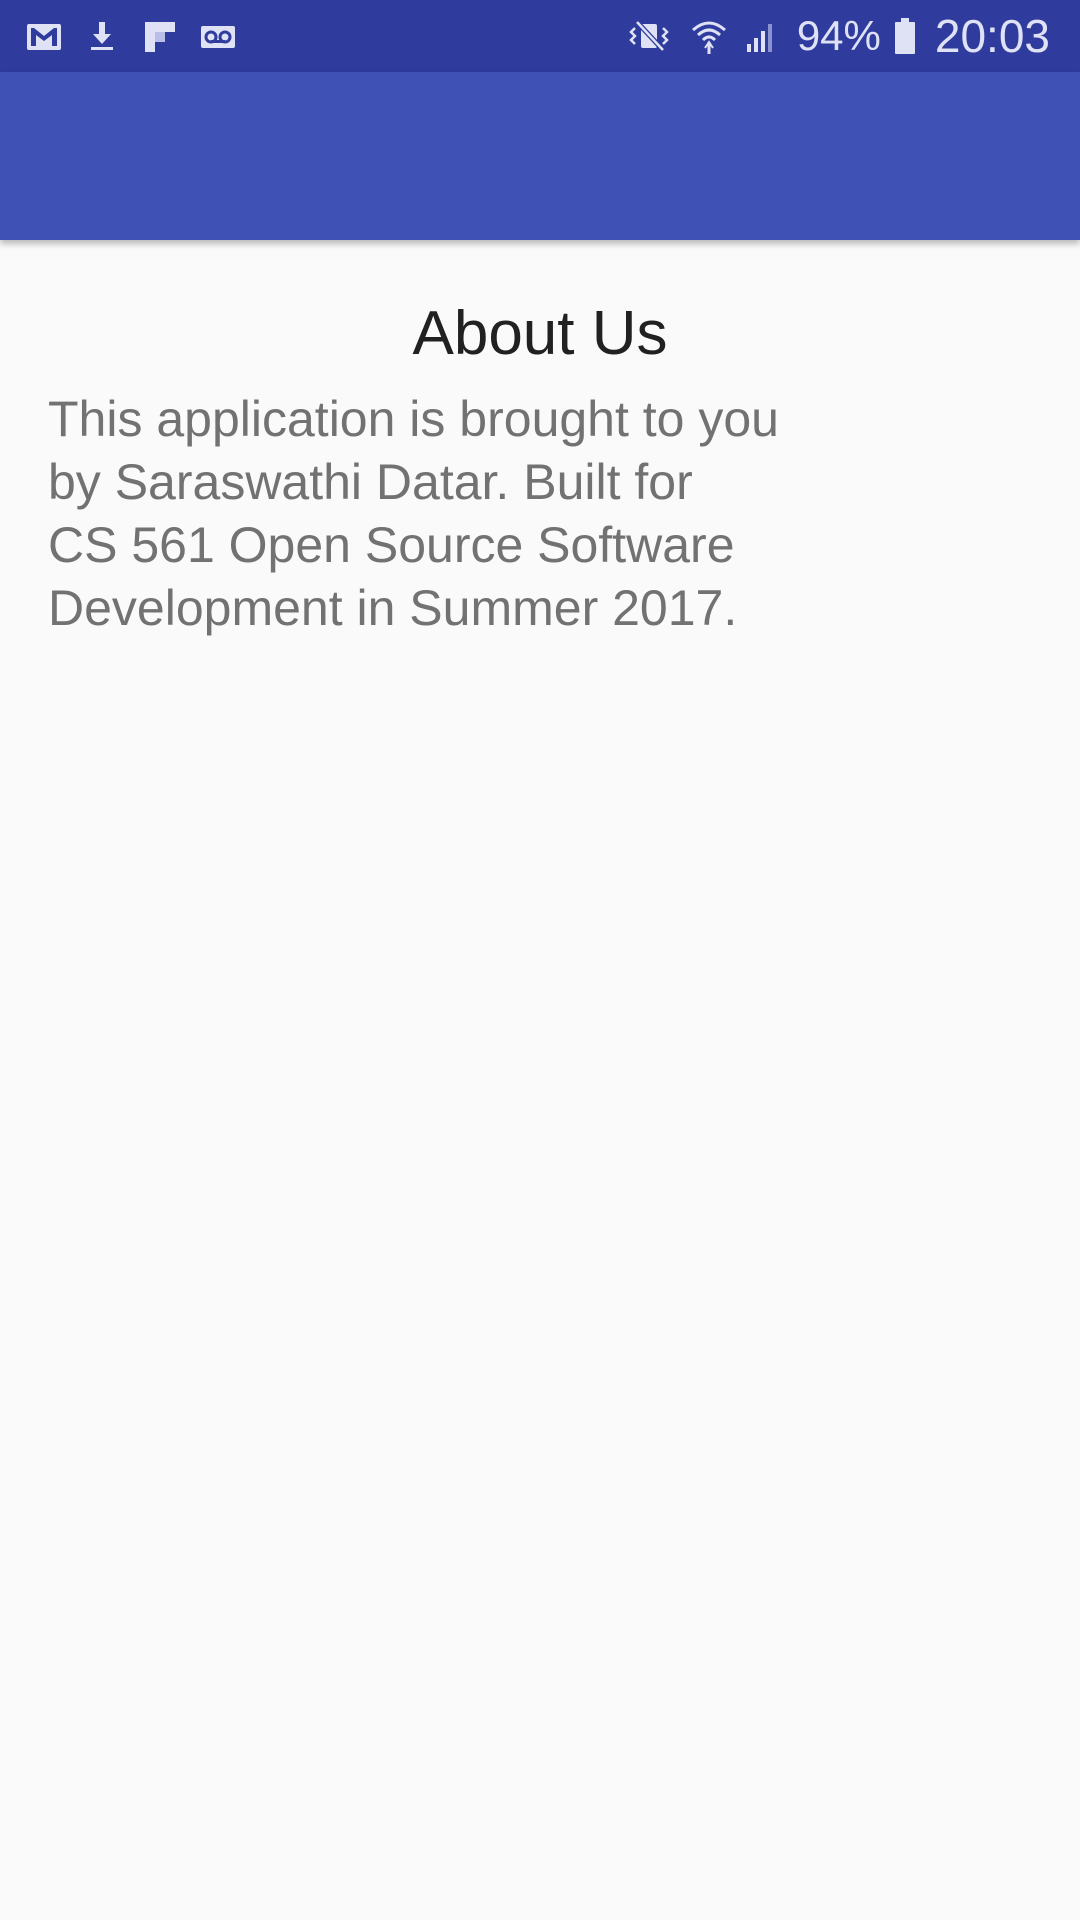  Describe the element at coordinates (540, 333) in the screenshot. I see `page-title: About Us` at that location.